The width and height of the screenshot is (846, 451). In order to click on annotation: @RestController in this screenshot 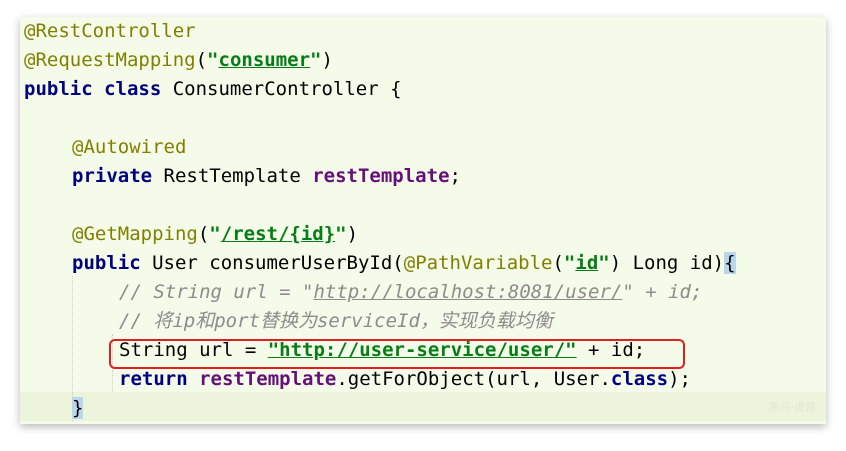, I will do `click(110, 31)`.